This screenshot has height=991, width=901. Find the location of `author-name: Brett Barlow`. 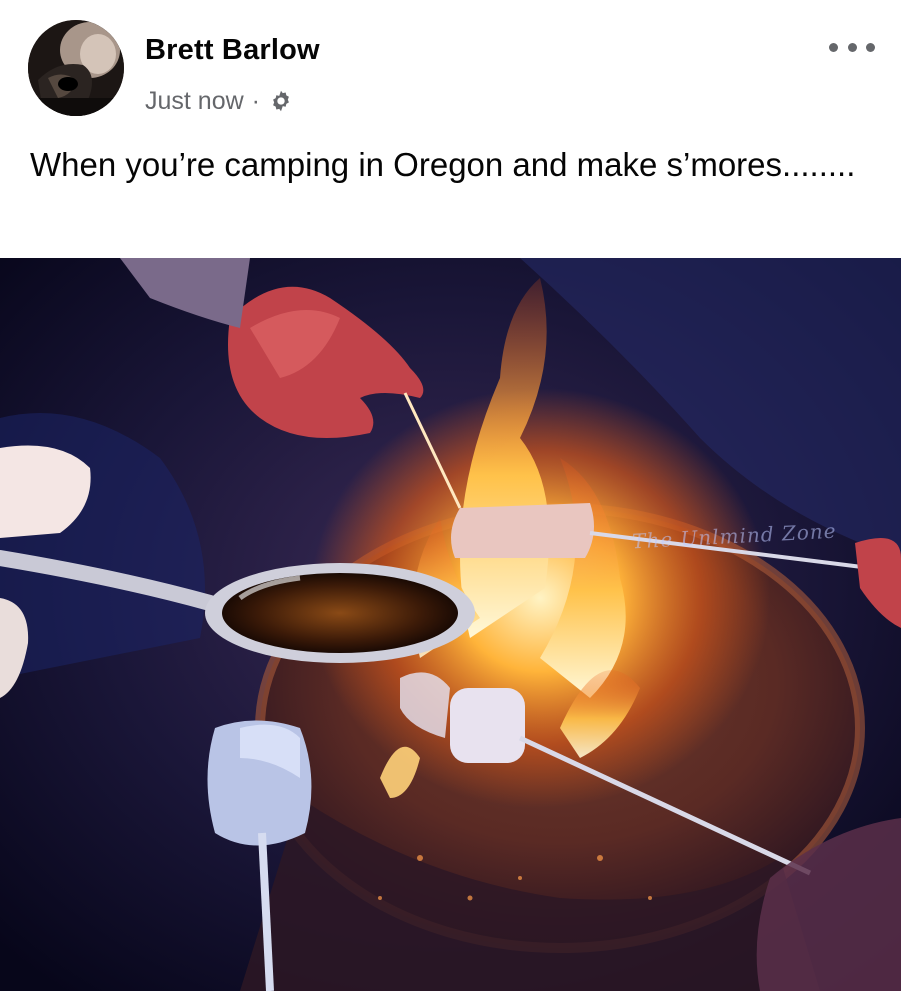

author-name: Brett Barlow is located at coordinates (232, 50).